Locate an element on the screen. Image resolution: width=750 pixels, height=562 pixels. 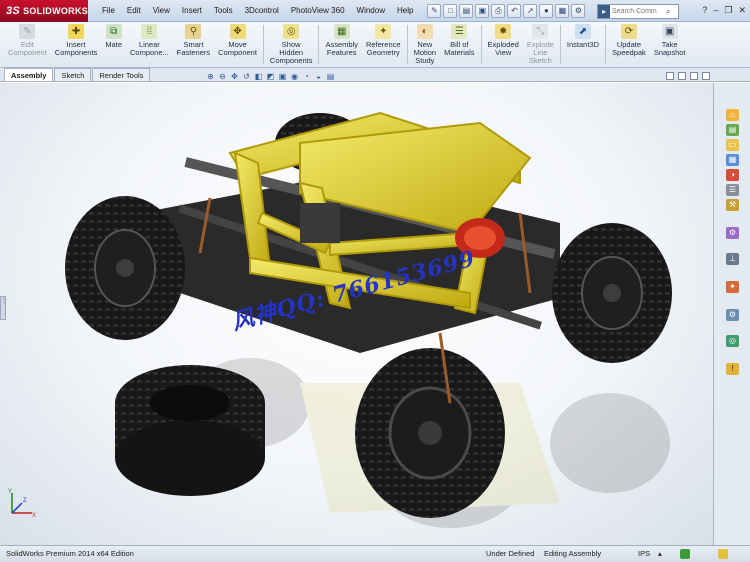
explode-line-icon: ⤡ is located at coordinates (540, 31).